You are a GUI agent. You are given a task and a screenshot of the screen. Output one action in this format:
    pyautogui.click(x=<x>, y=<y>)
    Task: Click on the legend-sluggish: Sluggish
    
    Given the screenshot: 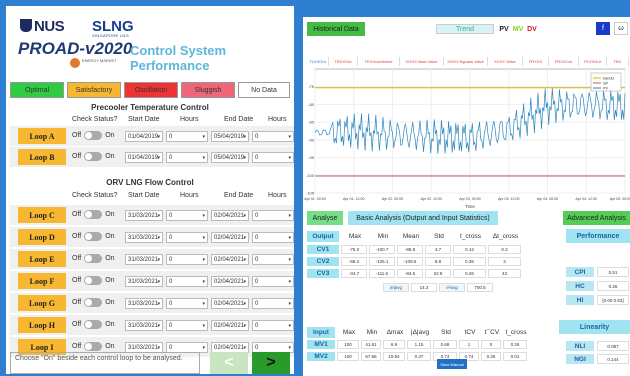 What is the action you would take?
    pyautogui.click(x=208, y=90)
    